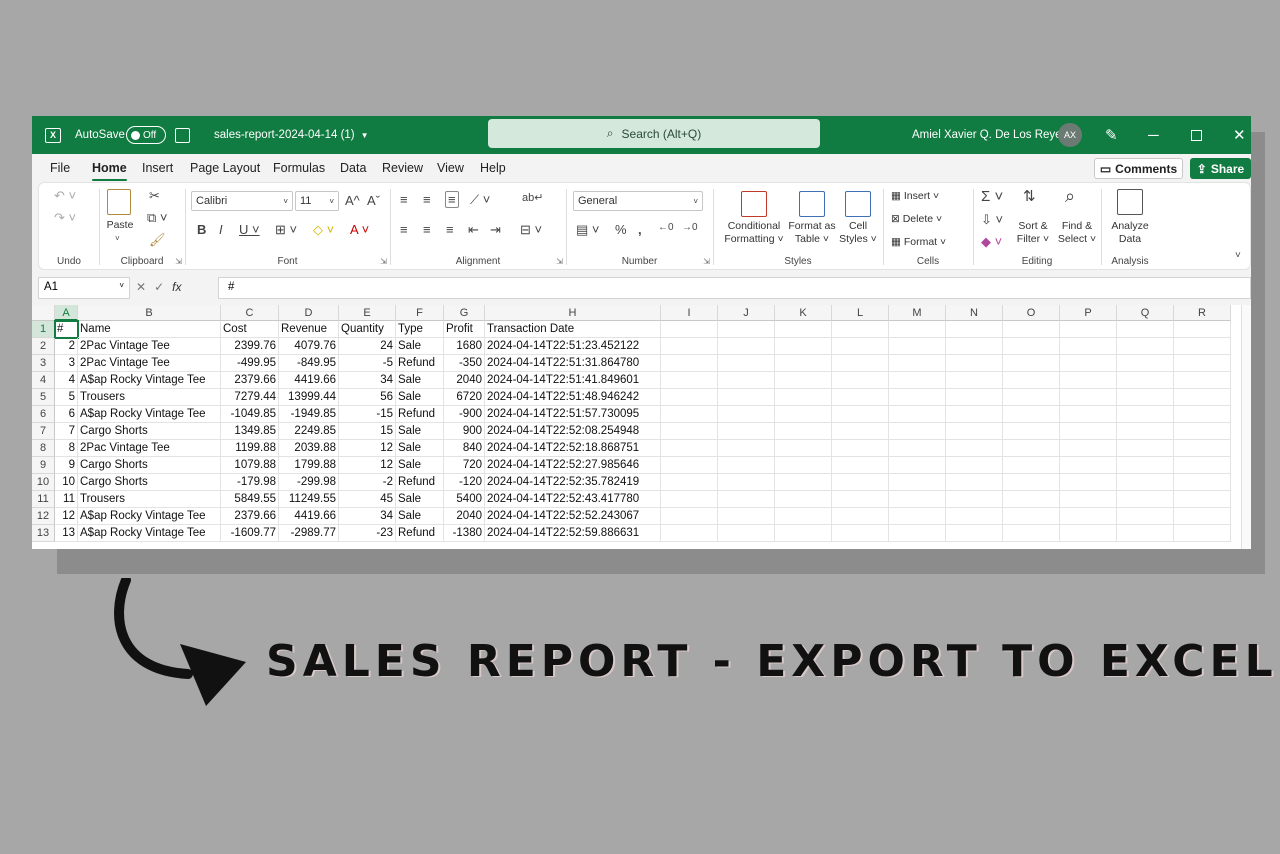 The image size is (1280, 854). I want to click on column-header-o: O, so click(1031, 313).